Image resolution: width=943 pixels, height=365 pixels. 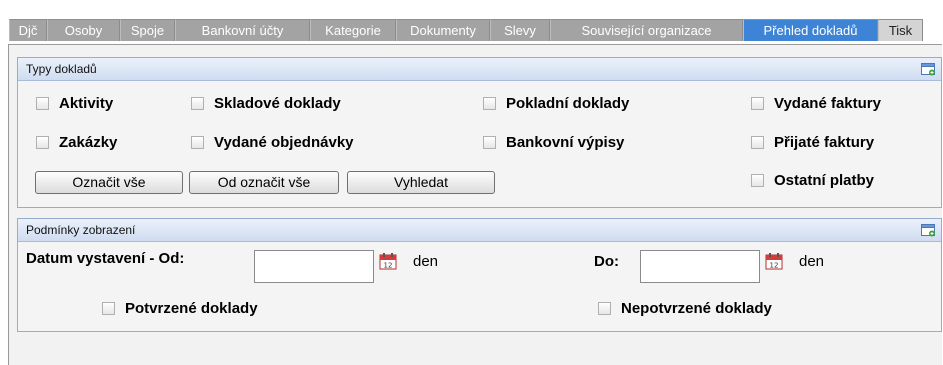 I want to click on checkbox-ostatni-platby: Ostatní platby, so click(x=812, y=180).